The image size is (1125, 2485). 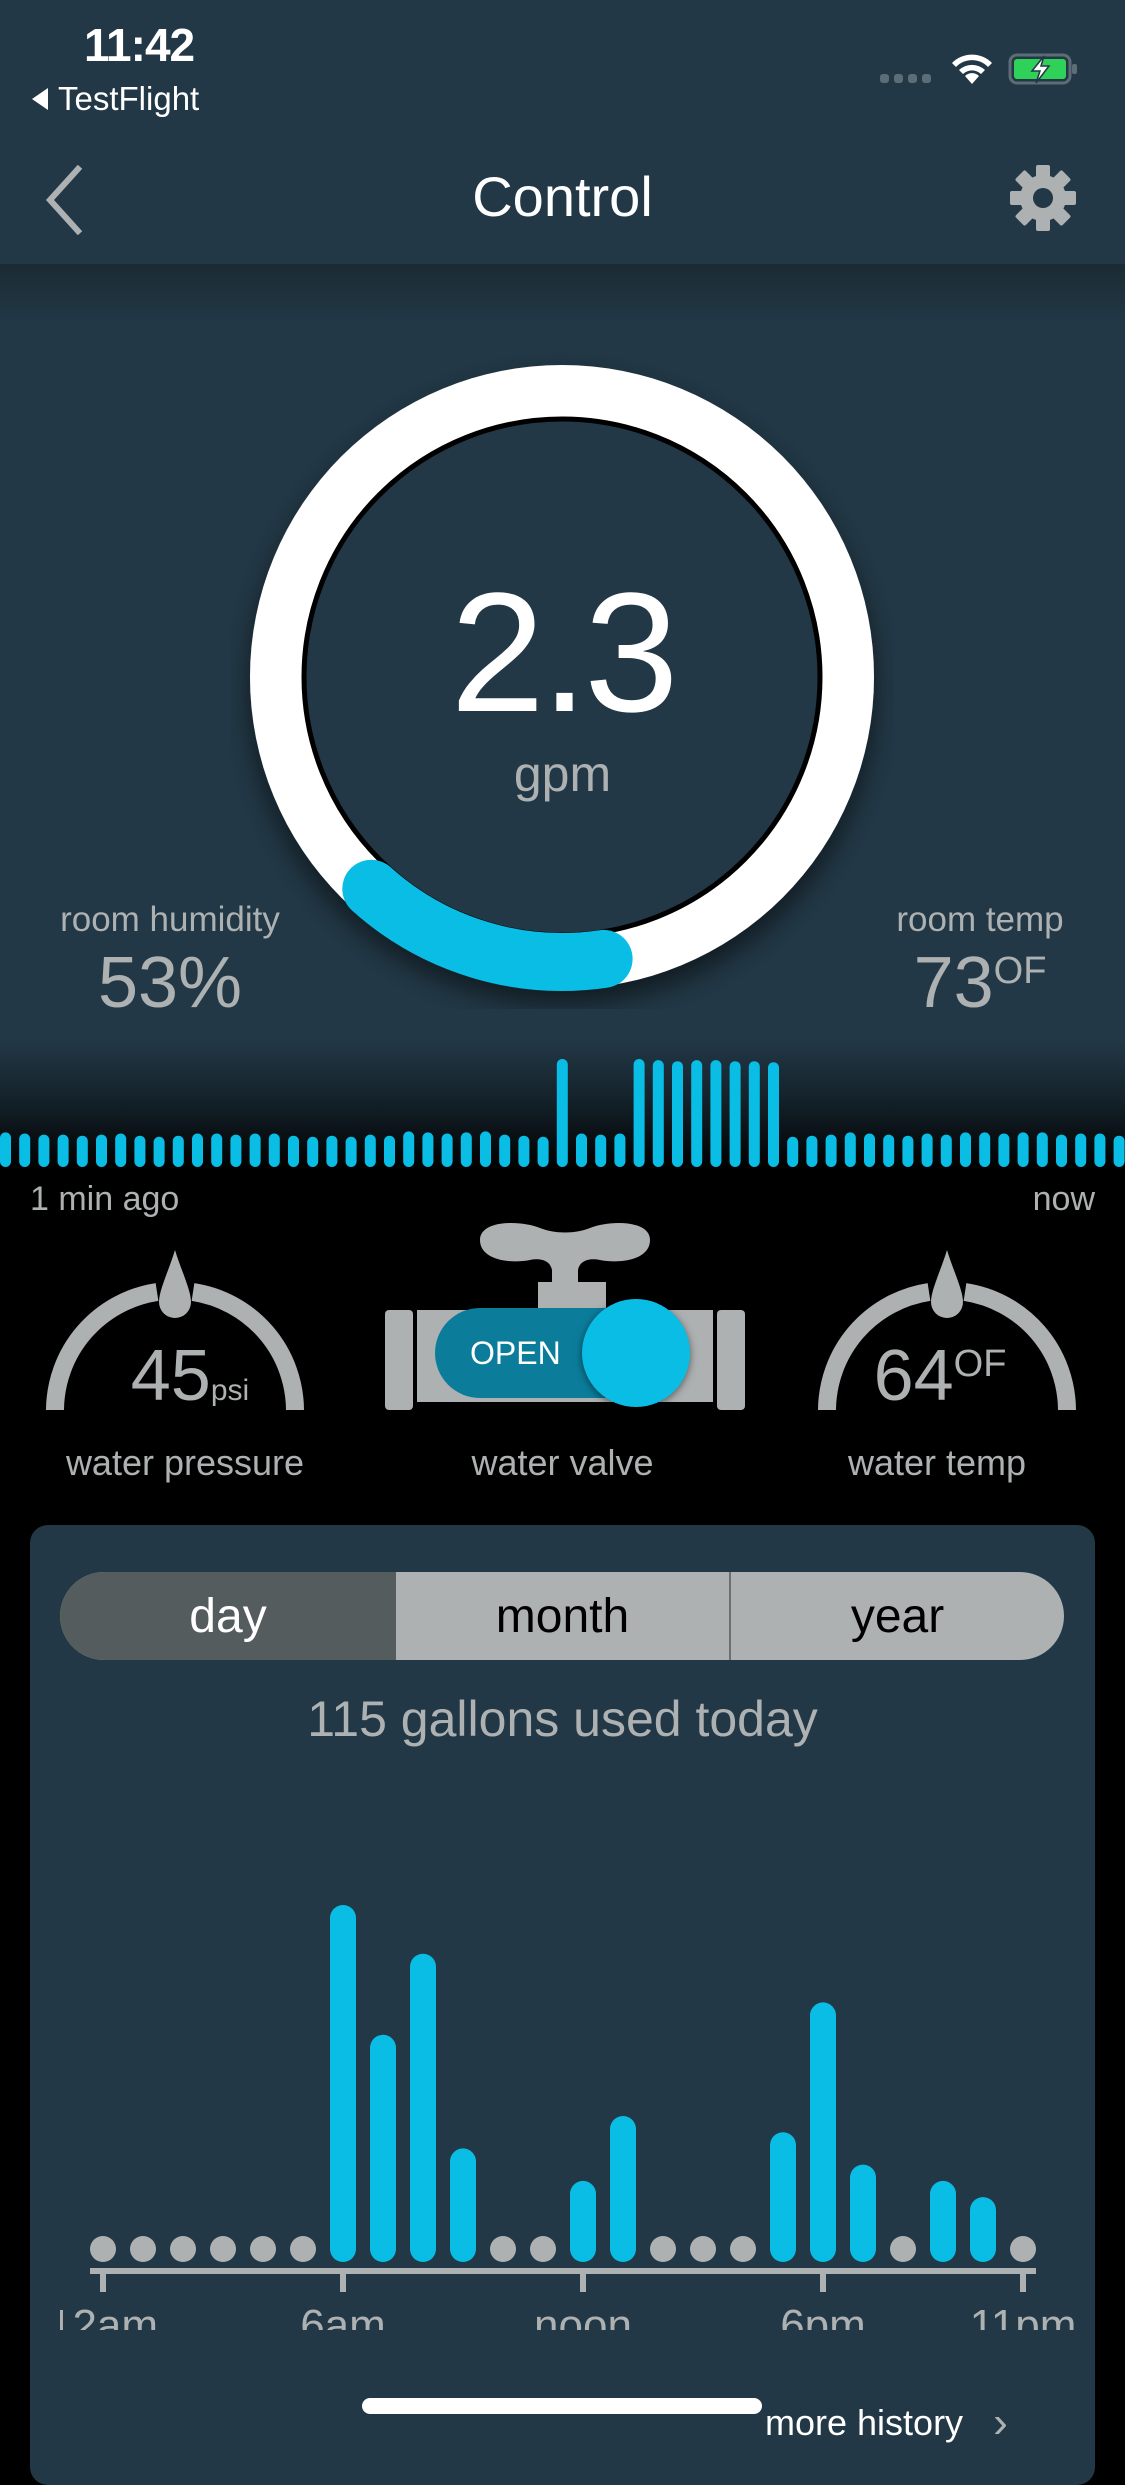 I want to click on chart-tick-label: 6pm, so click(x=823, y=2315).